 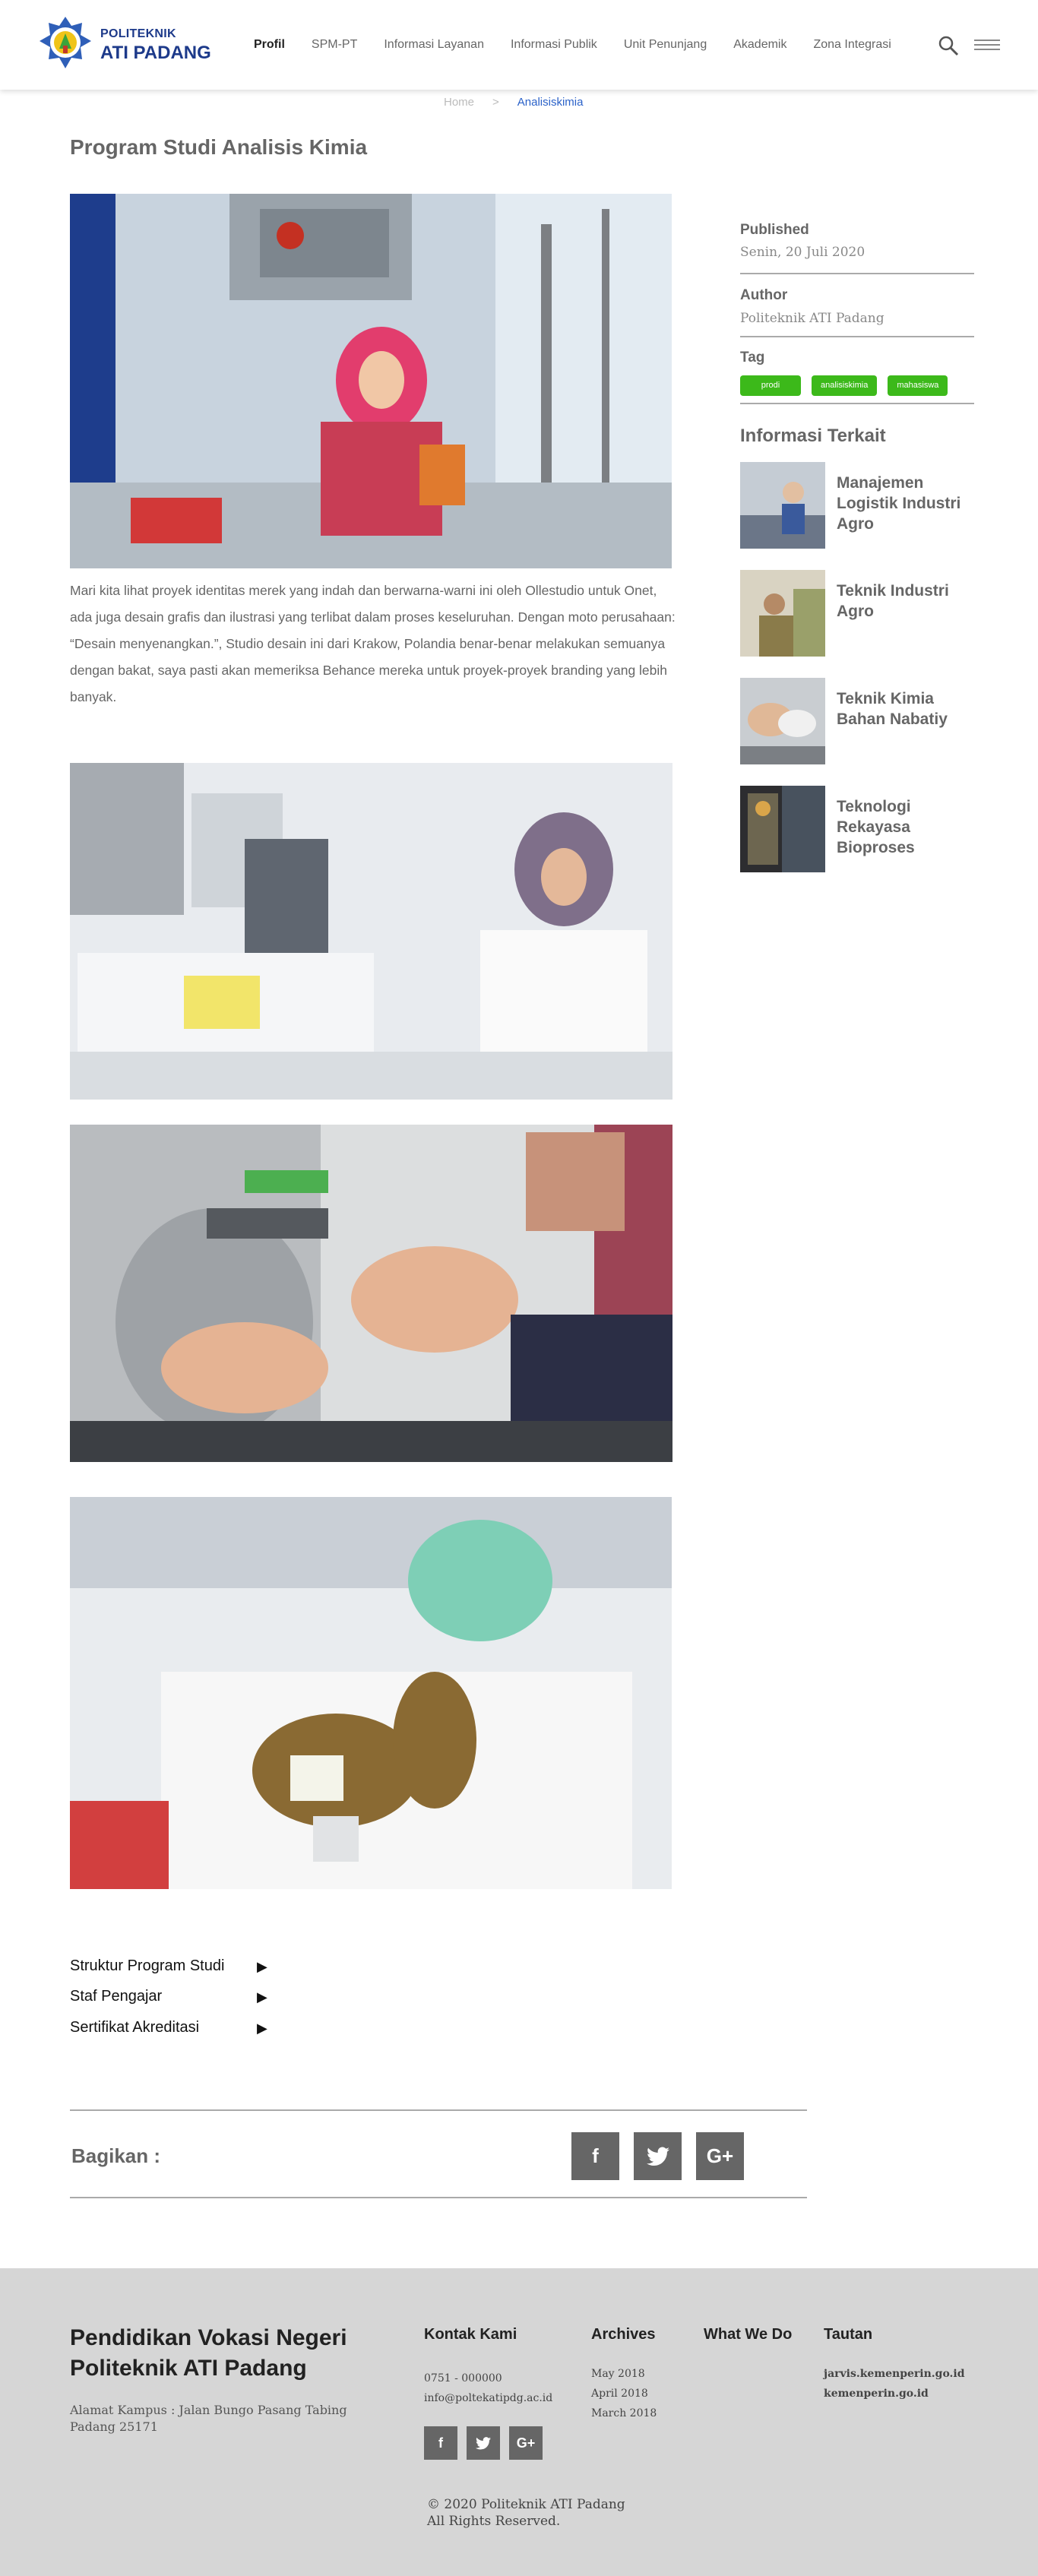 What do you see at coordinates (892, 709) in the screenshot?
I see `related-title-text: Teknik Kimia Bahan Nabatiy` at bounding box center [892, 709].